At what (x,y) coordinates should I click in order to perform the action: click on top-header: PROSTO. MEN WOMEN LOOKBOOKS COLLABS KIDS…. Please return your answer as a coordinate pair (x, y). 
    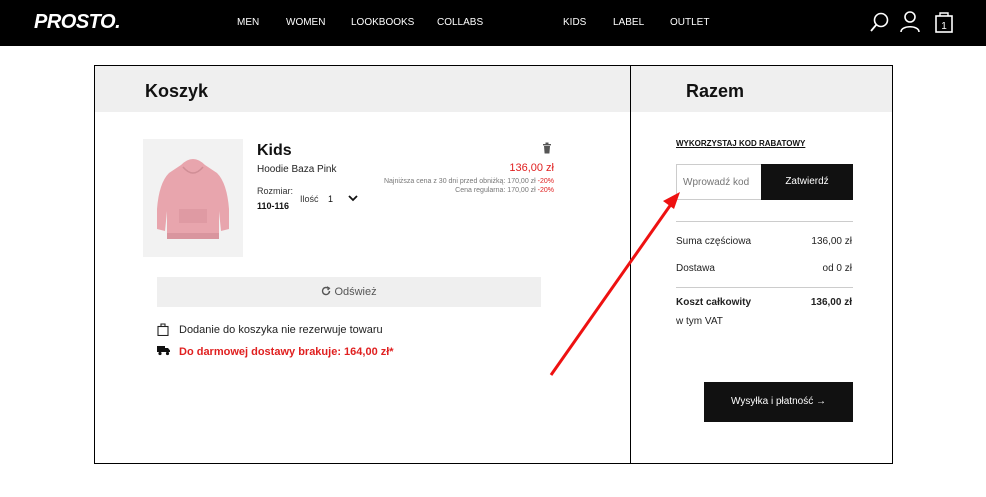
    Looking at the image, I should click on (493, 23).